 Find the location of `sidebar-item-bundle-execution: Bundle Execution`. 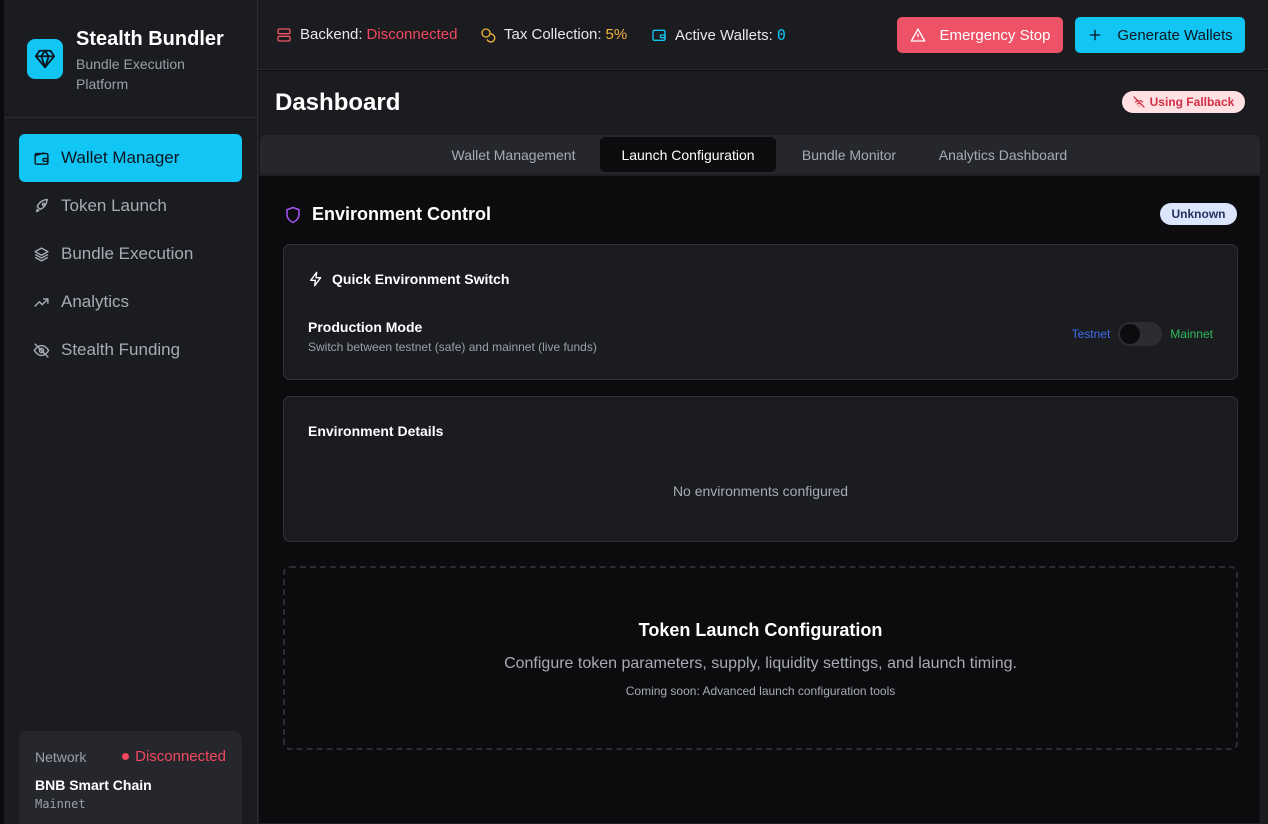

sidebar-item-bundle-execution: Bundle Execution is located at coordinates (130, 254).